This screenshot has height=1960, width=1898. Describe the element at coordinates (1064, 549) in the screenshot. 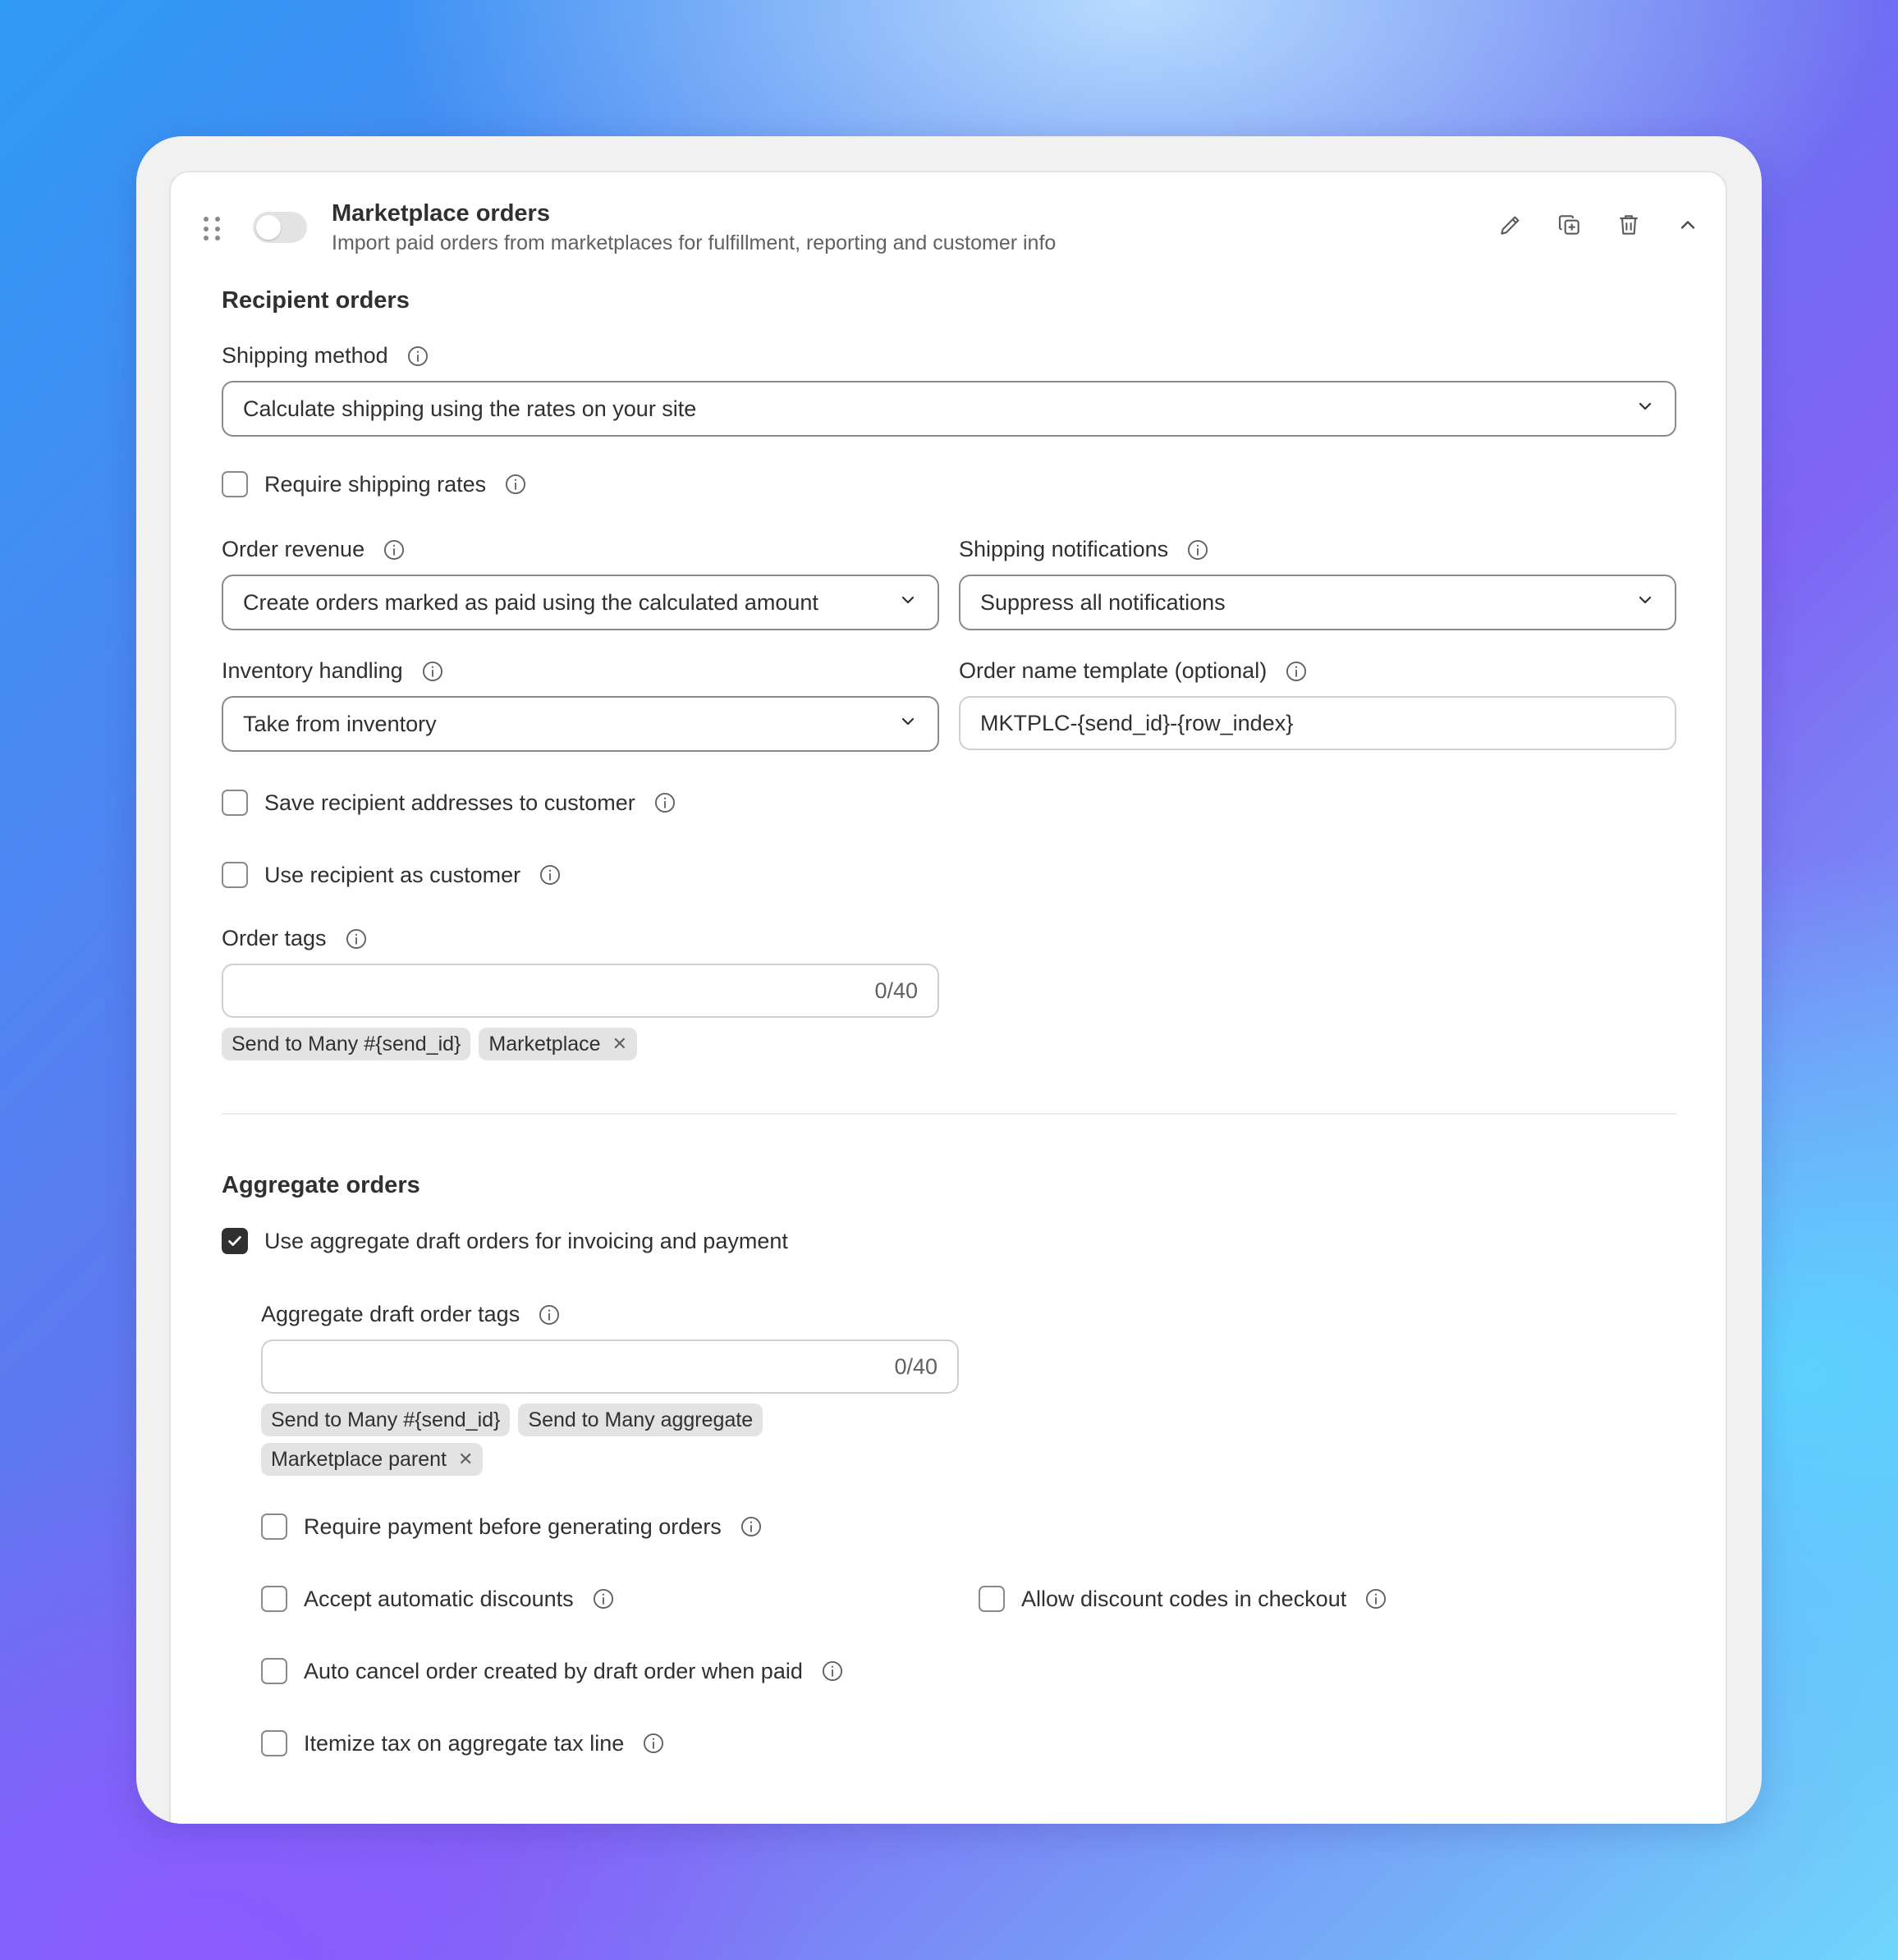

I see `shipping-notifications-label-text: Shipping notifications` at that location.